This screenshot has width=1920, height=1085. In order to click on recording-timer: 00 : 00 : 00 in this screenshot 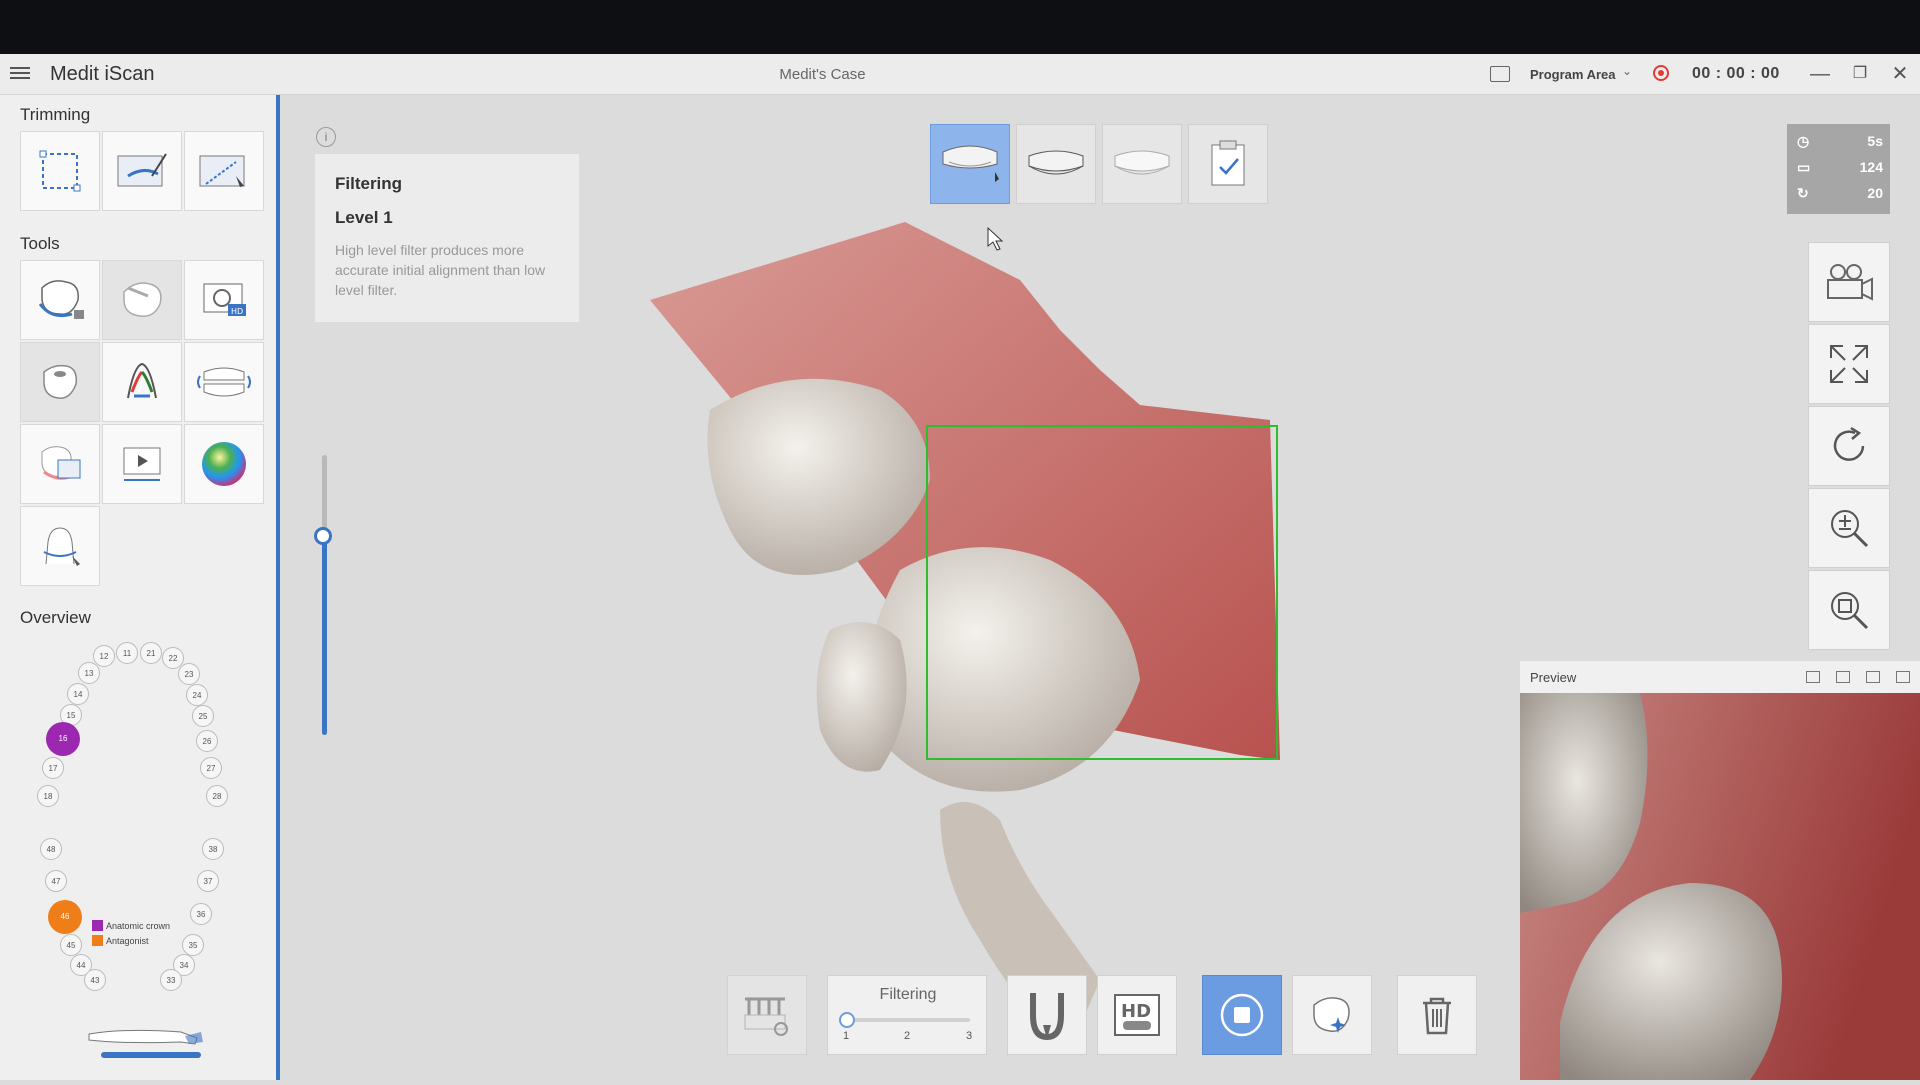, I will do `click(1736, 73)`.